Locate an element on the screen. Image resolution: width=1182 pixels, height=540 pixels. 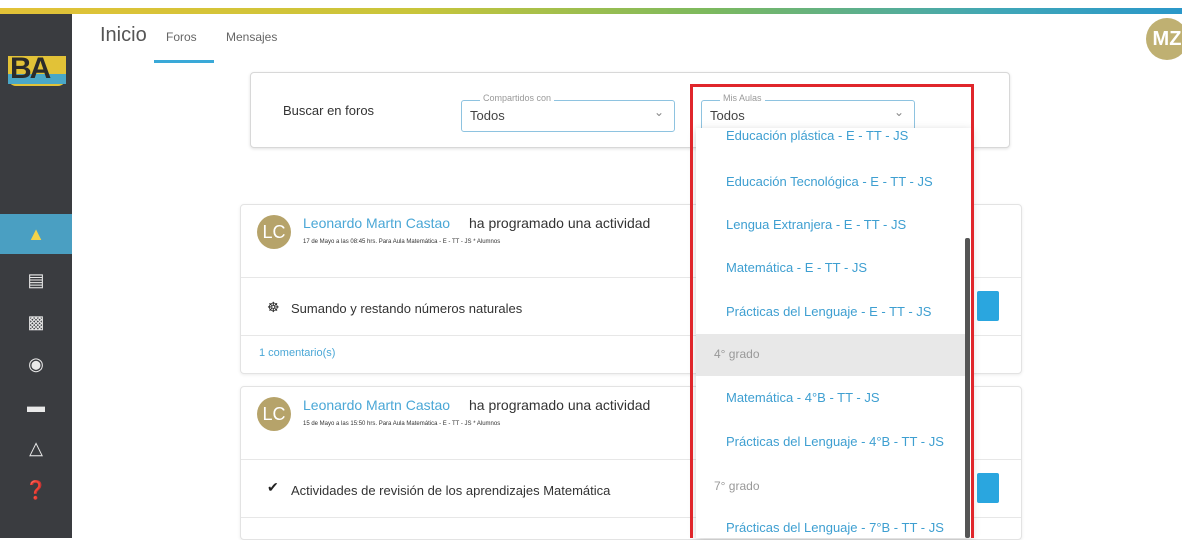
search-label: Buscar en foros is located at coordinates (329, 110).